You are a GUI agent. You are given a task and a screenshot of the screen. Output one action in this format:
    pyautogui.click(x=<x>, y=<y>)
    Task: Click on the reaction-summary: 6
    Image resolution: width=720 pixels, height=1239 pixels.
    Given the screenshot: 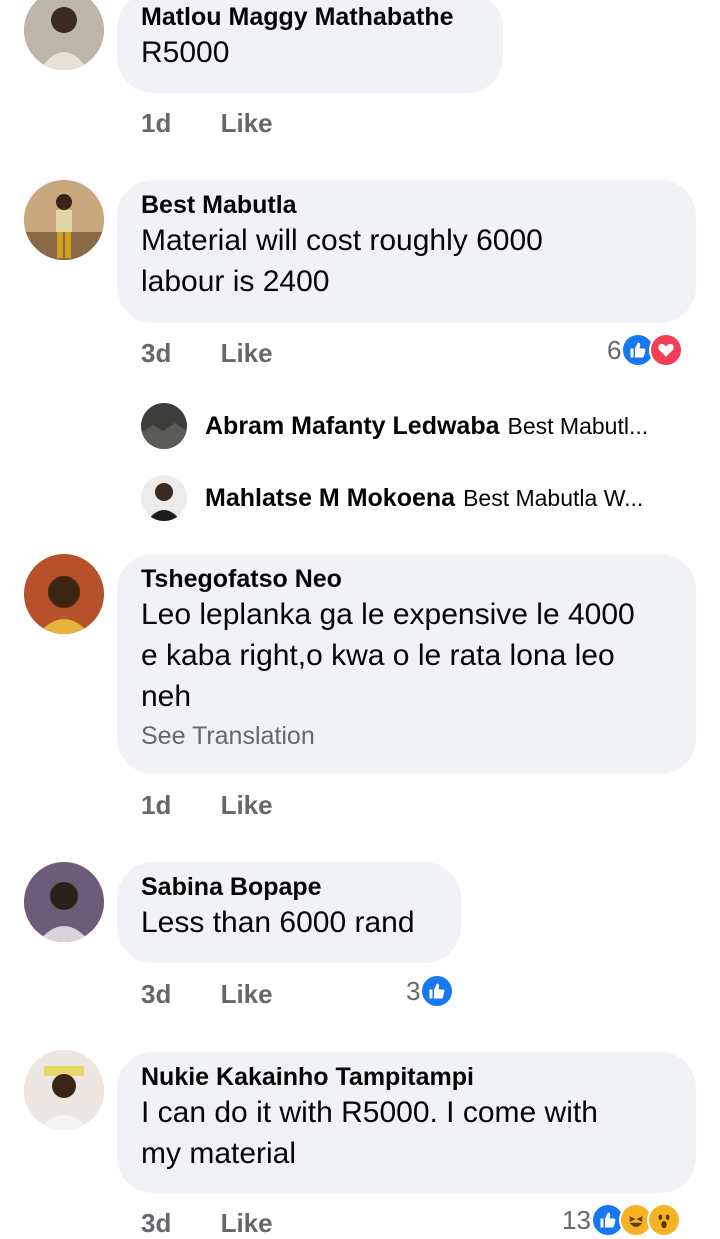 What is the action you would take?
    pyautogui.click(x=645, y=350)
    